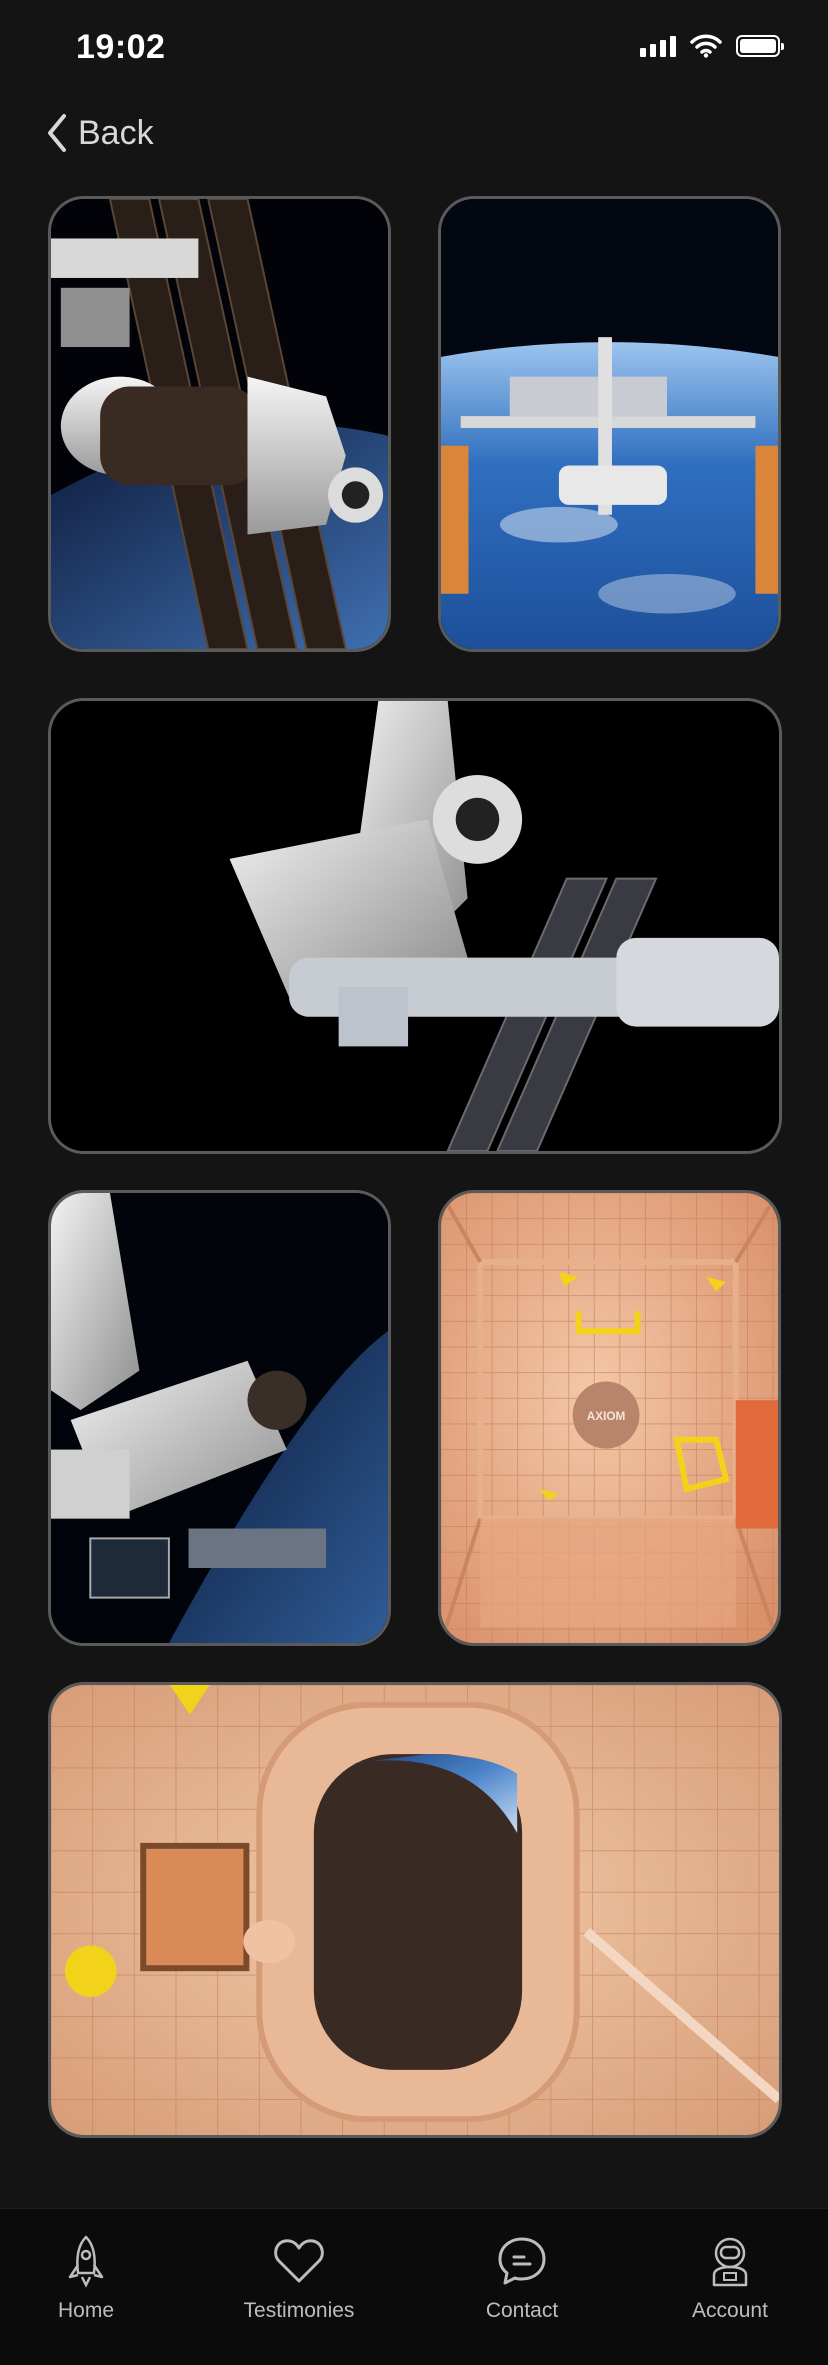 This screenshot has width=828, height=2365. I want to click on tab-account: Account, so click(729, 2278).